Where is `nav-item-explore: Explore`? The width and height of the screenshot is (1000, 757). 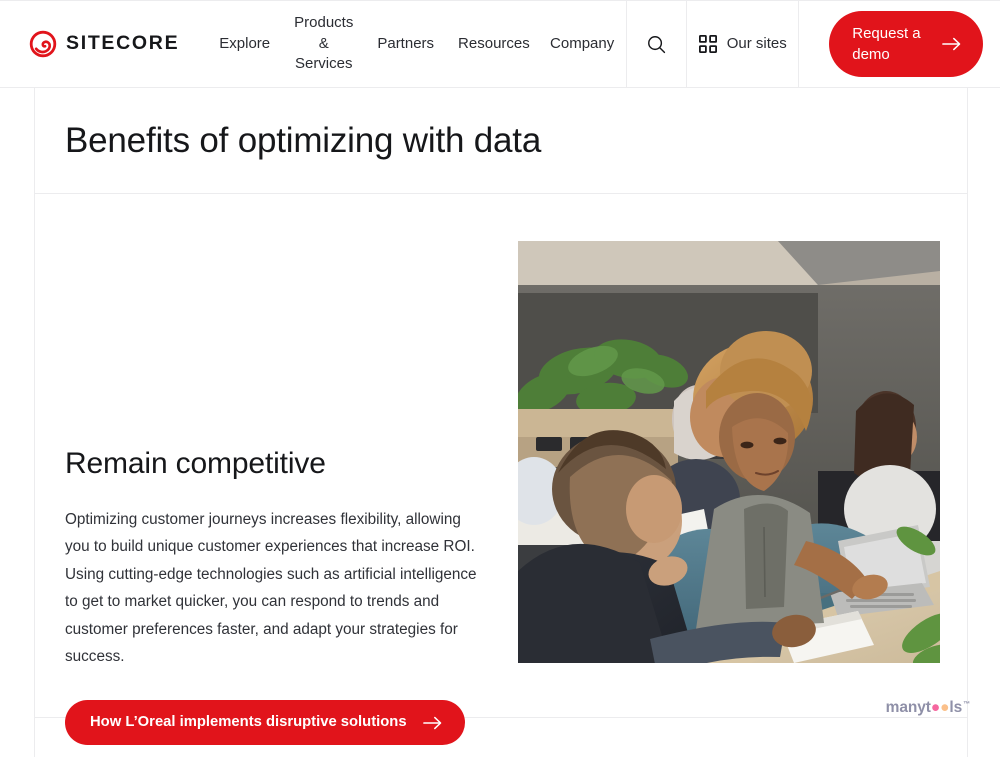
nav-item-explore: Explore is located at coordinates (244, 44).